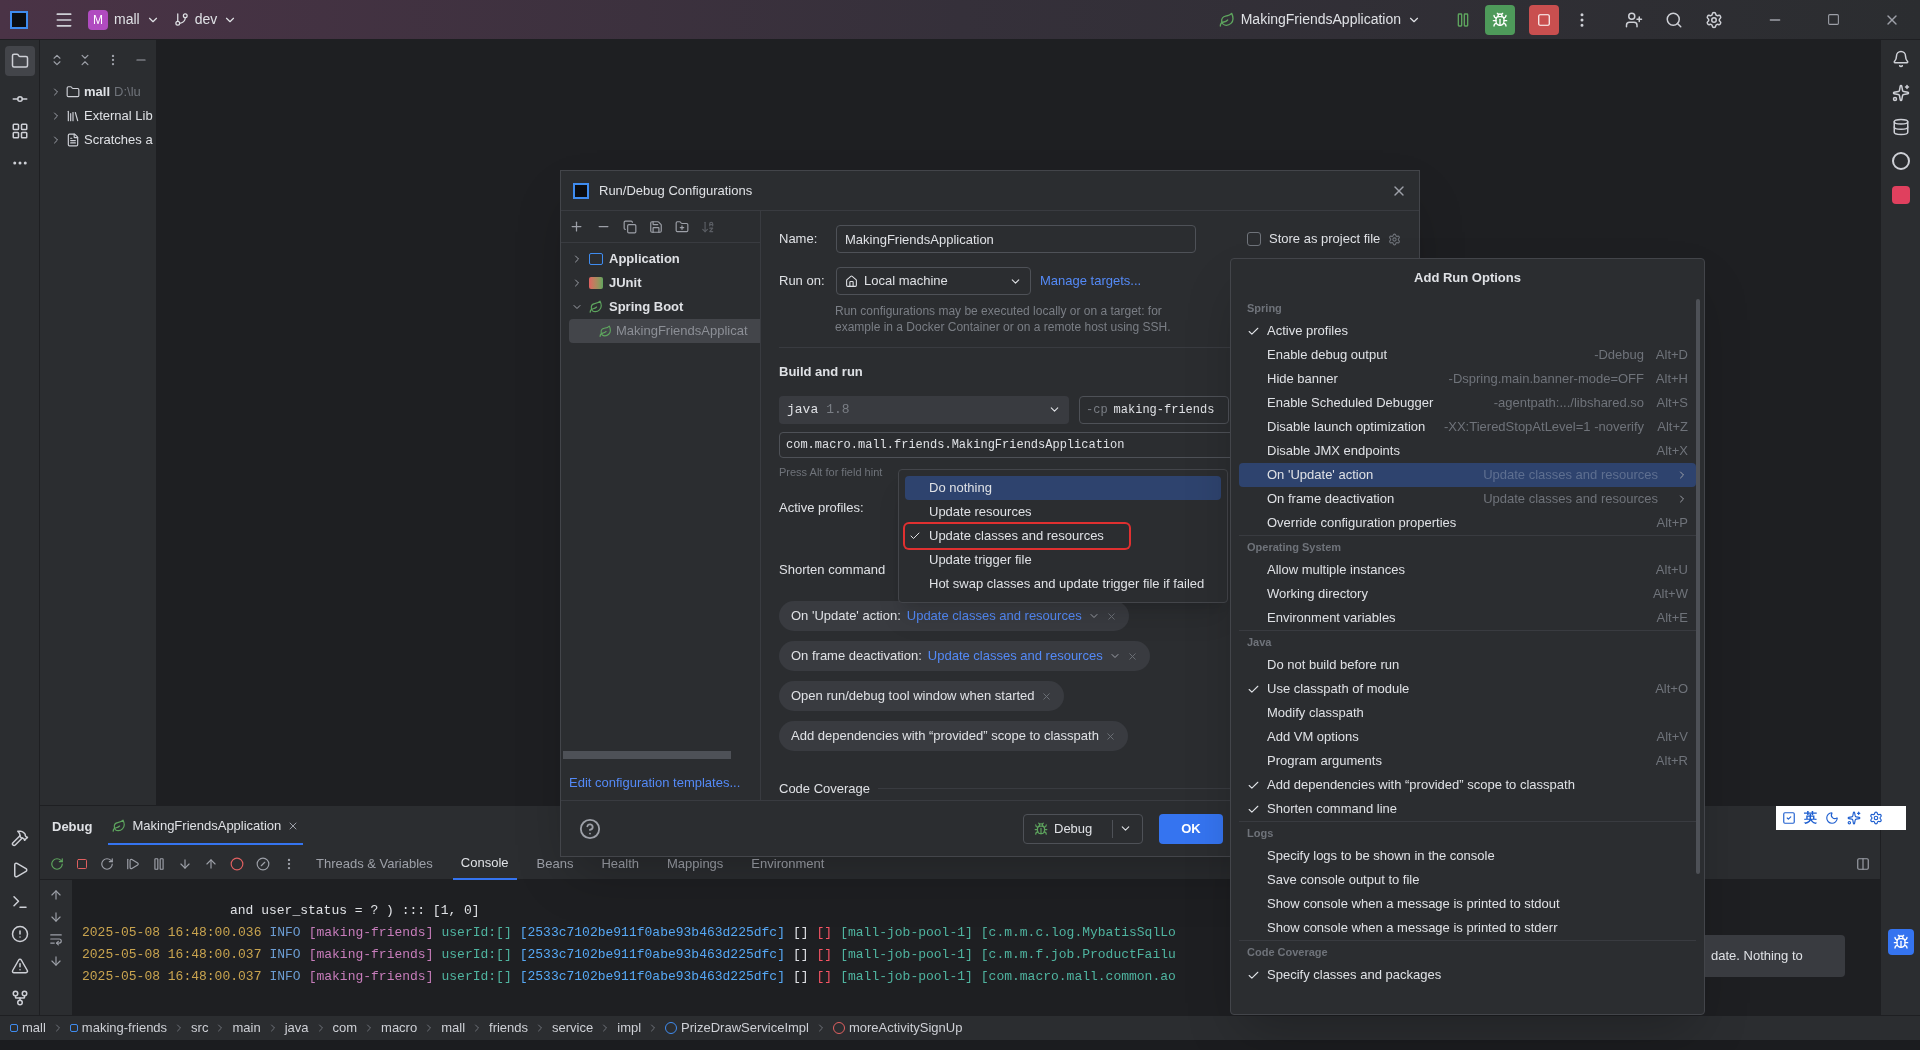 The width and height of the screenshot is (1920, 1050). What do you see at coordinates (1789, 818) in the screenshot?
I see `checkbox-icon` at bounding box center [1789, 818].